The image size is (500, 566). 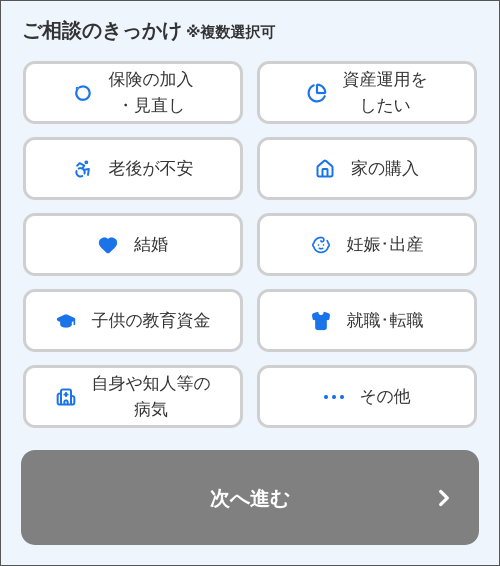 What do you see at coordinates (367, 396) in the screenshot?
I see `option-button: その他` at bounding box center [367, 396].